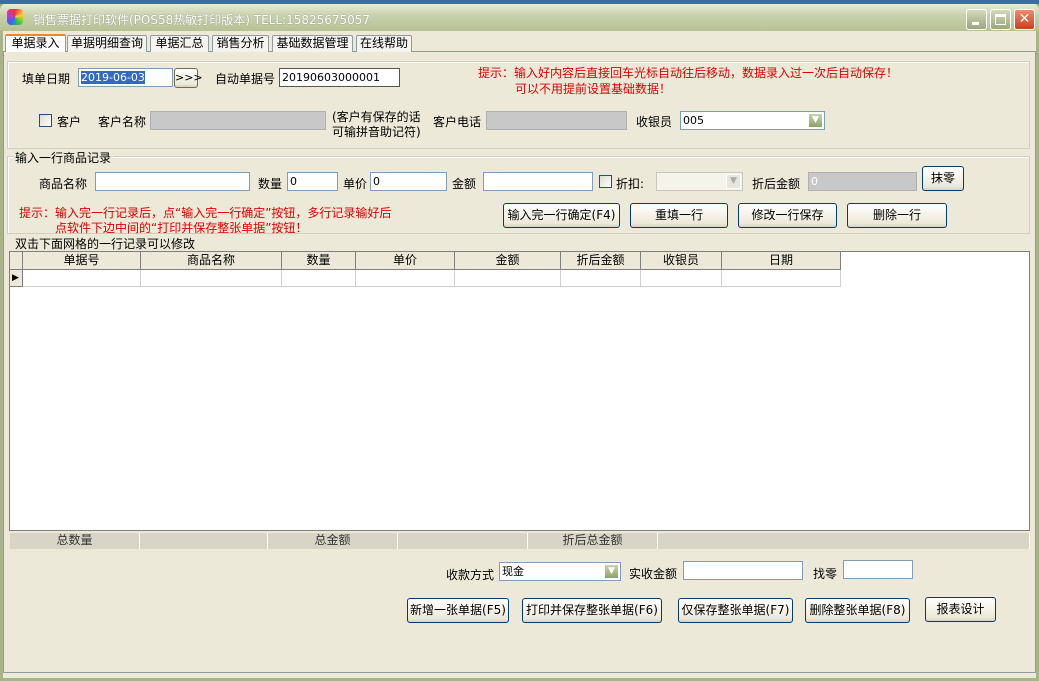 The height and width of the screenshot is (681, 1039). Describe the element at coordinates (384, 43) in the screenshot. I see `tab-online-help: 在线帮助` at that location.